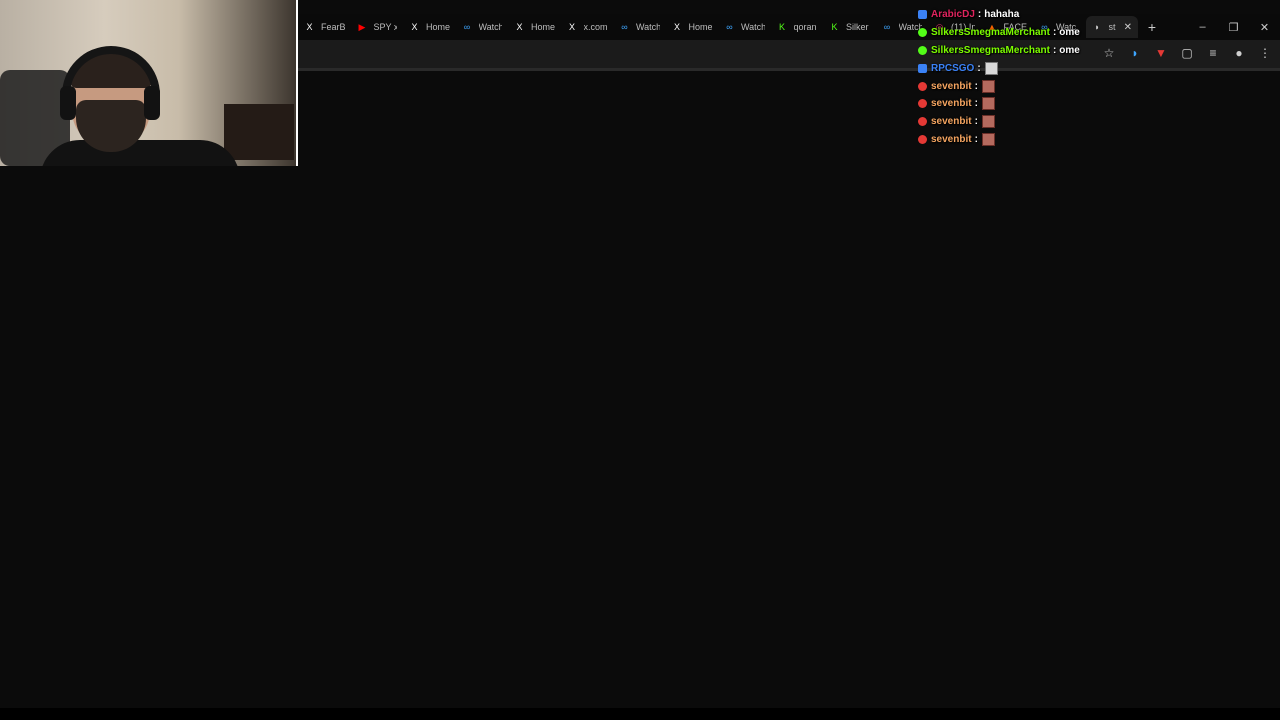 This screenshot has height=720, width=1280. Describe the element at coordinates (362, 26) in the screenshot. I see `youtube-icon: ▶` at that location.